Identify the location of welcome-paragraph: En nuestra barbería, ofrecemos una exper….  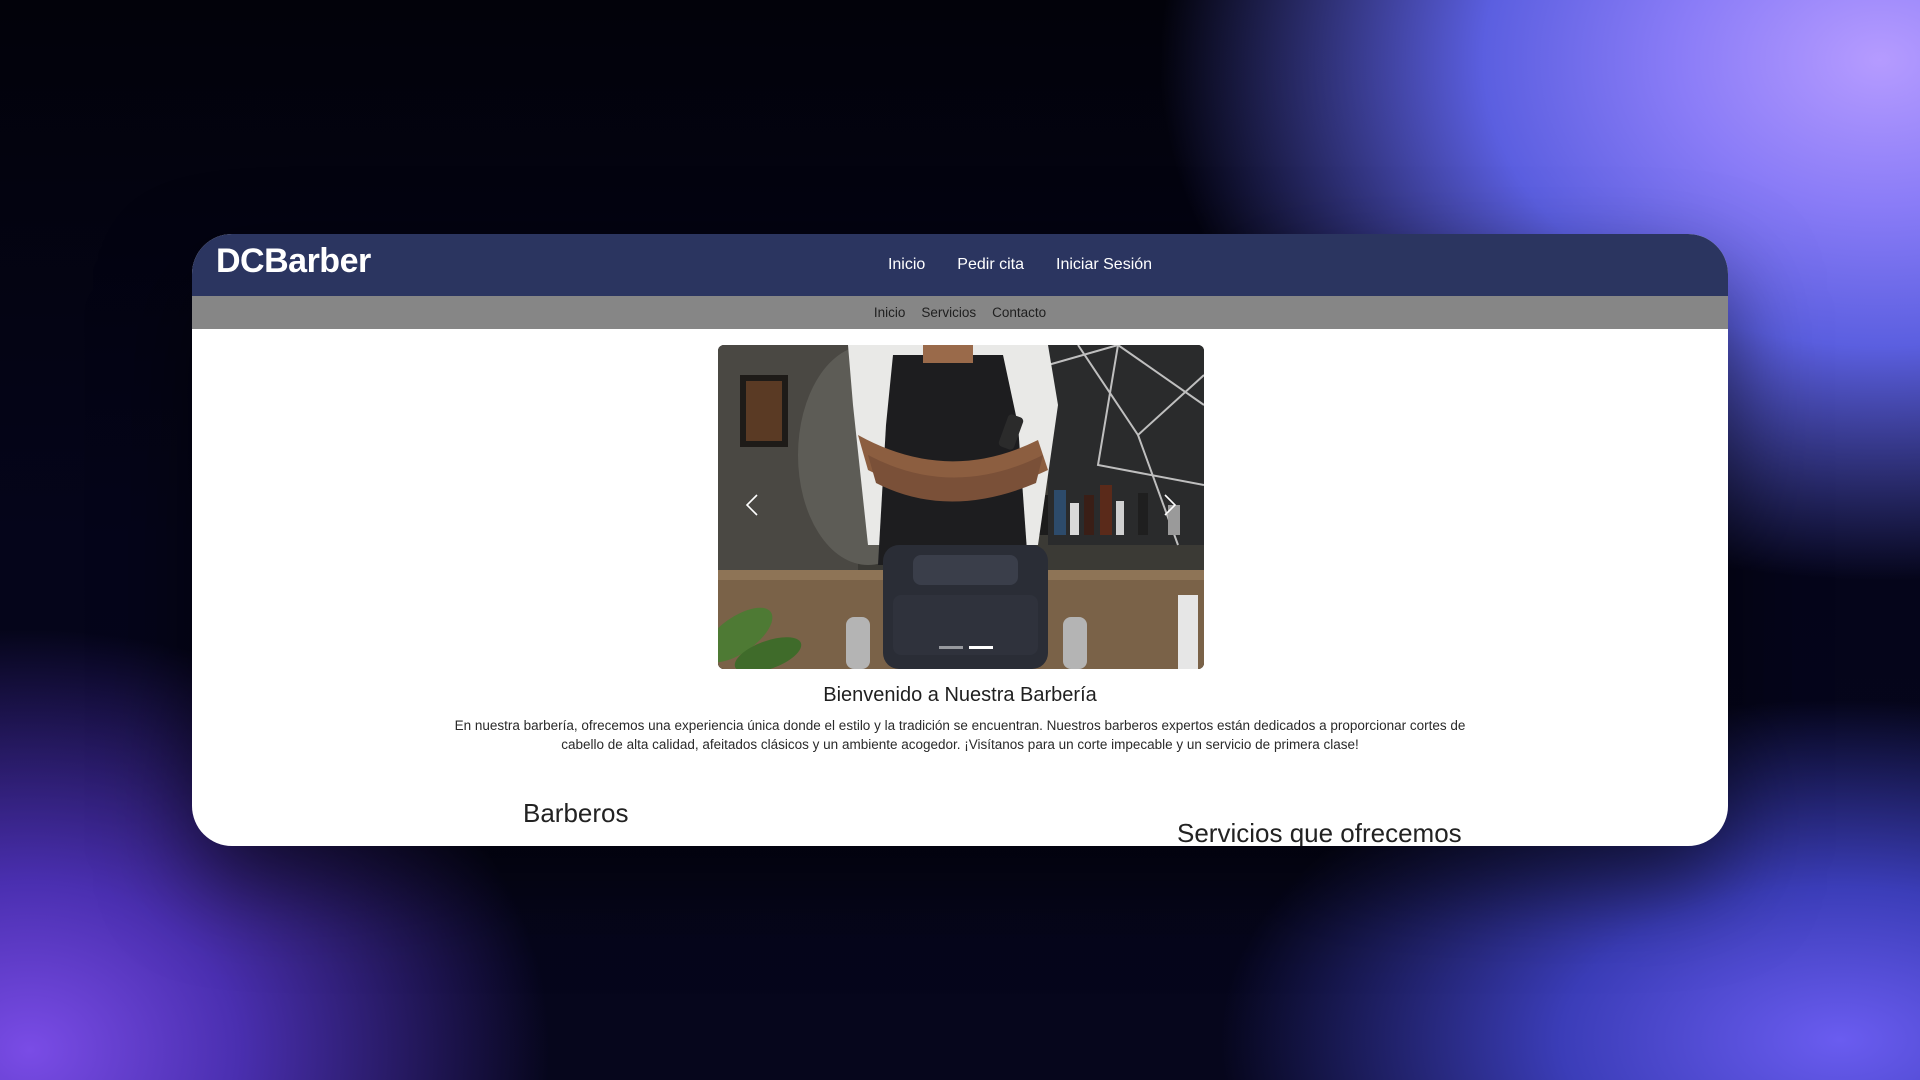
(960, 735).